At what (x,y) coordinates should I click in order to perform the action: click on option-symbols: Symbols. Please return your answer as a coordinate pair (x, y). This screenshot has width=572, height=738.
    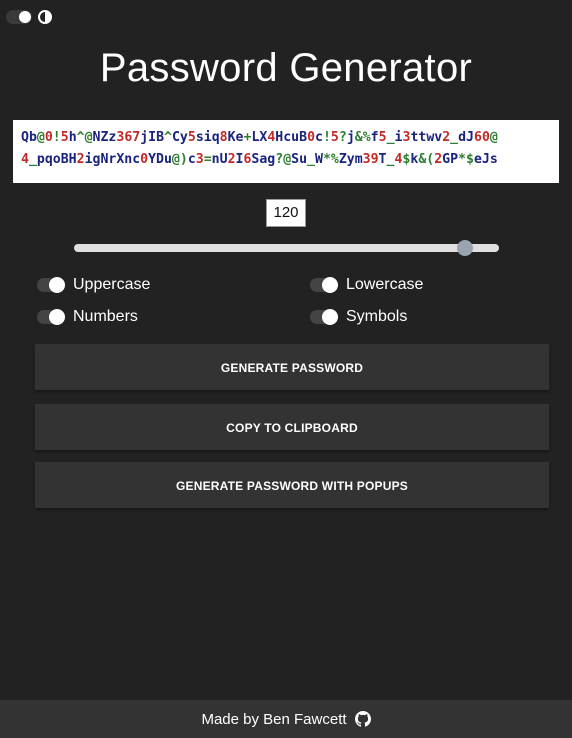
    Looking at the image, I should click on (358, 317).